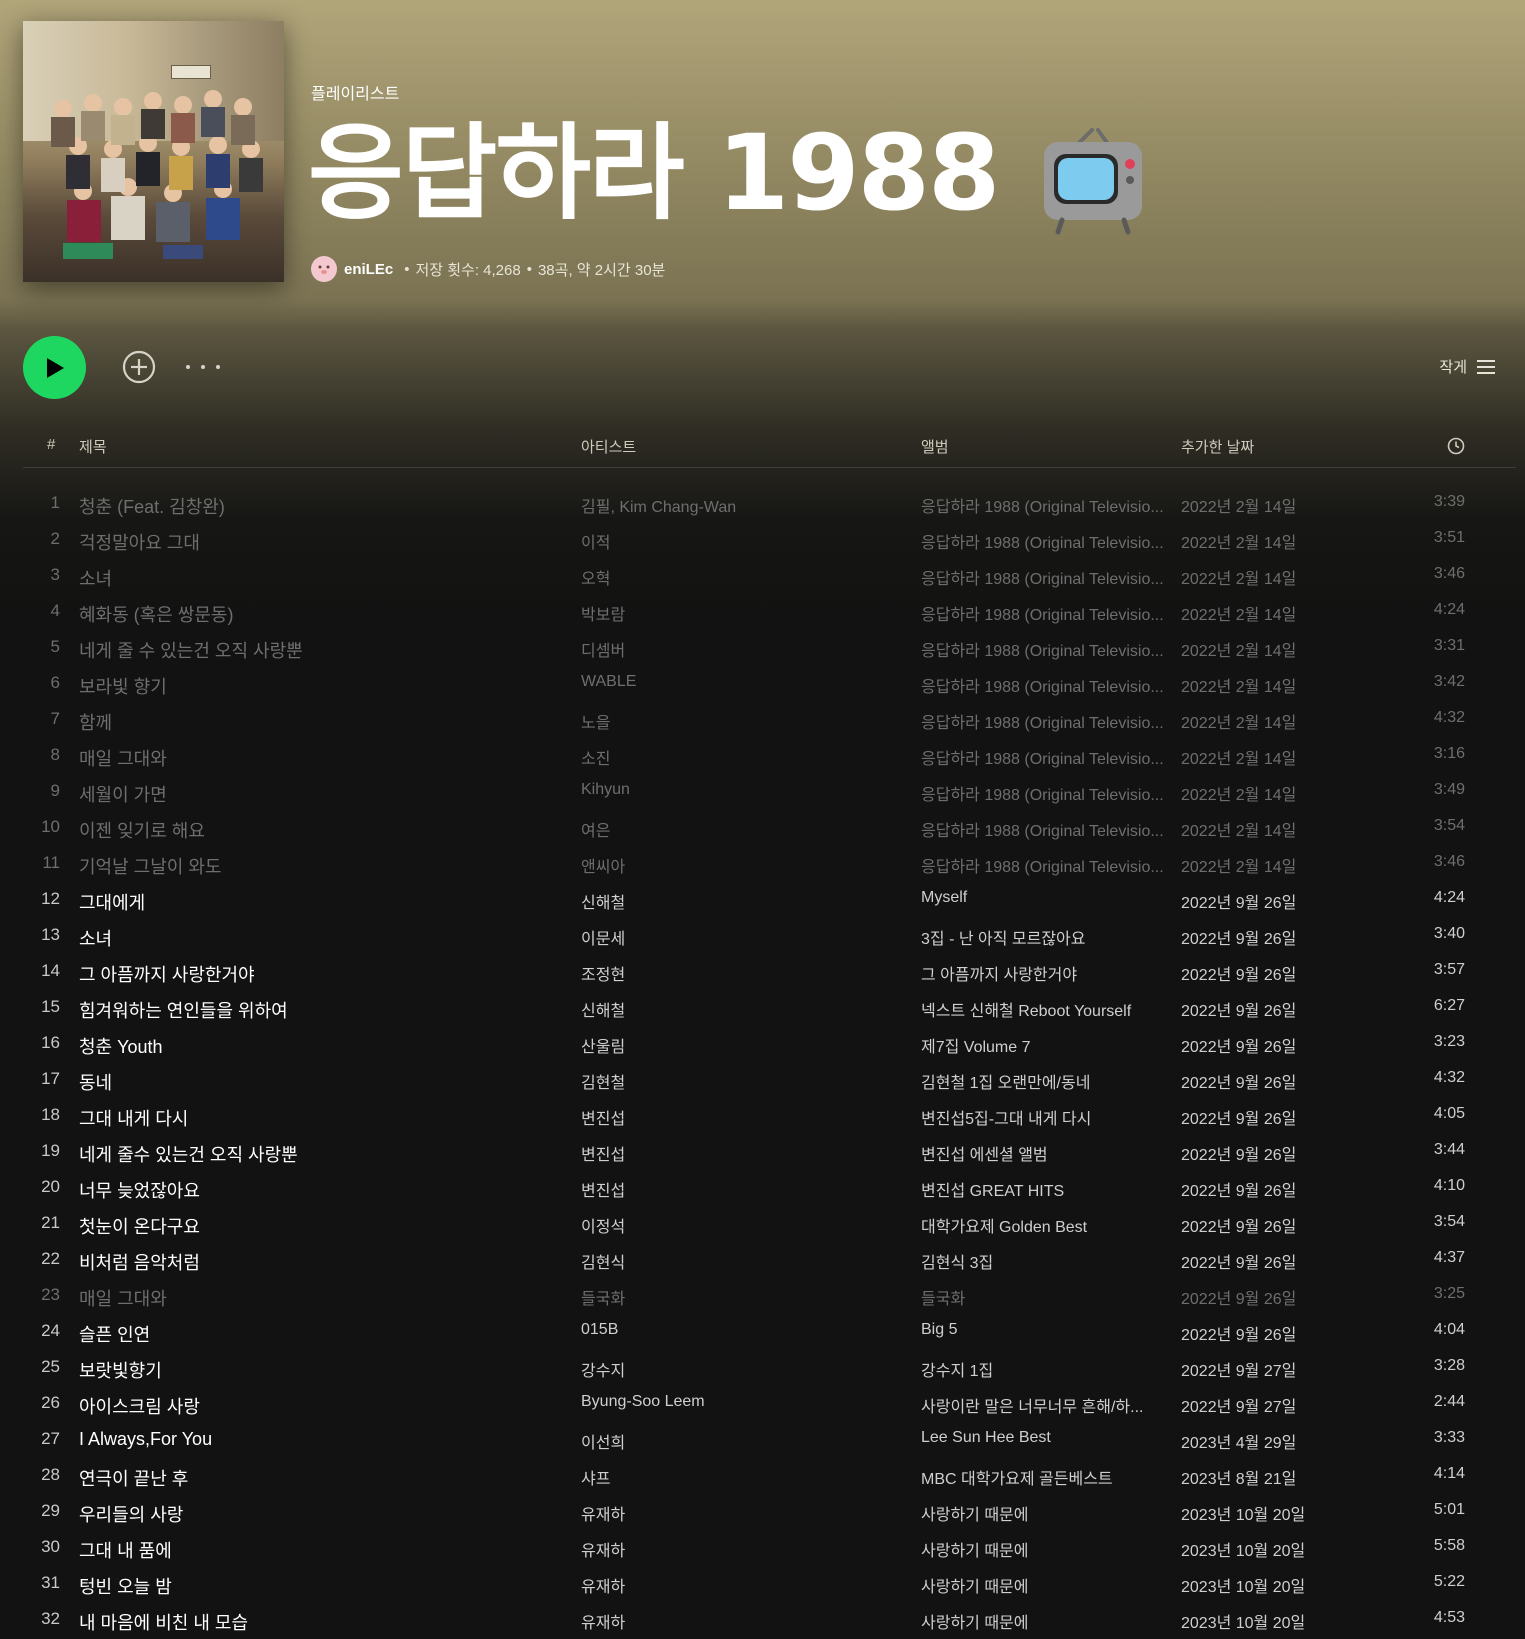 The image size is (1525, 1639). What do you see at coordinates (1056, 1045) in the screenshot?
I see `track-album: 제7집 Volume 7` at bounding box center [1056, 1045].